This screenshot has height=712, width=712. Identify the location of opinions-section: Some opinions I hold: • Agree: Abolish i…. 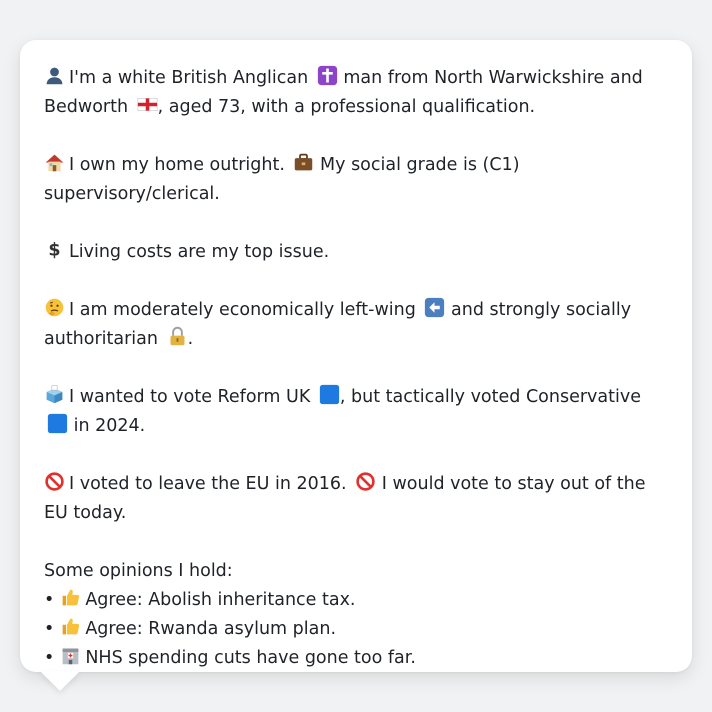
(356, 615).